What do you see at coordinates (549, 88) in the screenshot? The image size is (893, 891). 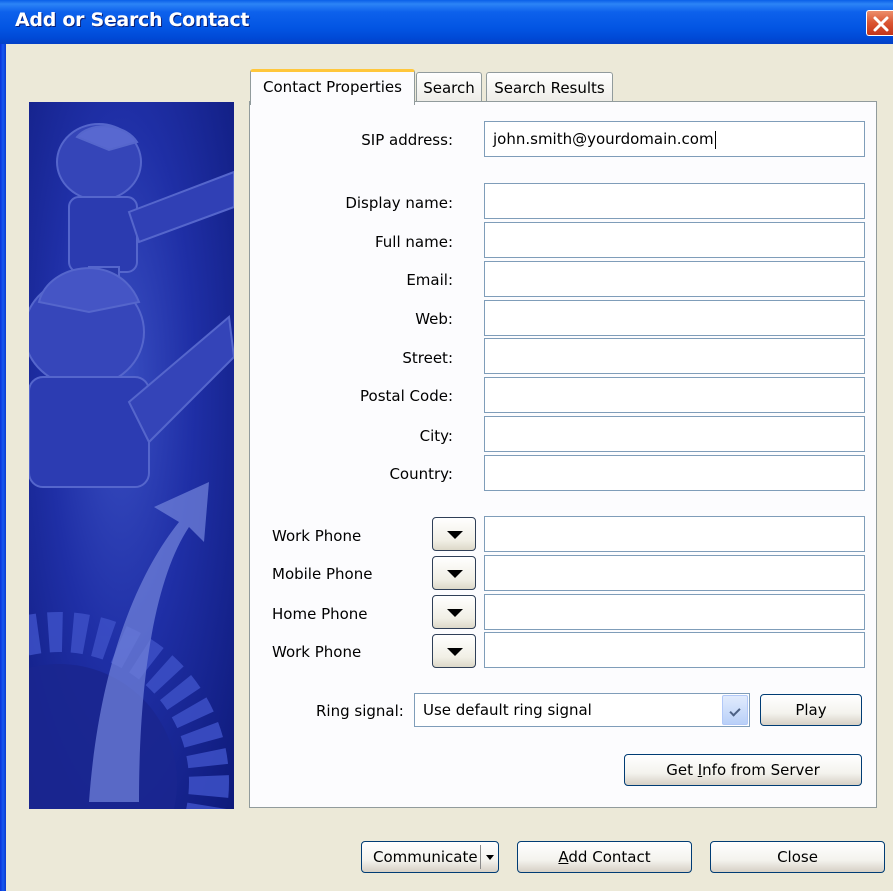 I see `tab-search-results: Search Results` at bounding box center [549, 88].